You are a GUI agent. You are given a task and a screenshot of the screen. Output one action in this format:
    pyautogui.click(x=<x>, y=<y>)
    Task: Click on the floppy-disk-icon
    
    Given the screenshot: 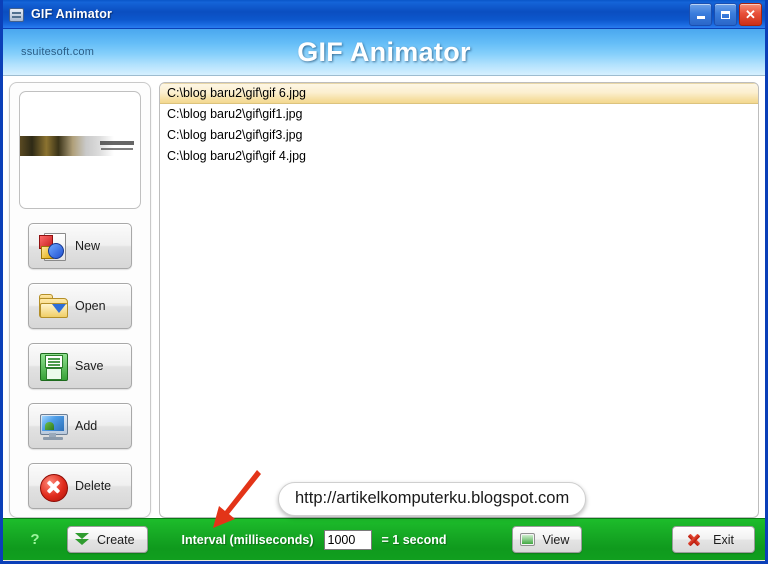 What is the action you would take?
    pyautogui.click(x=53, y=366)
    